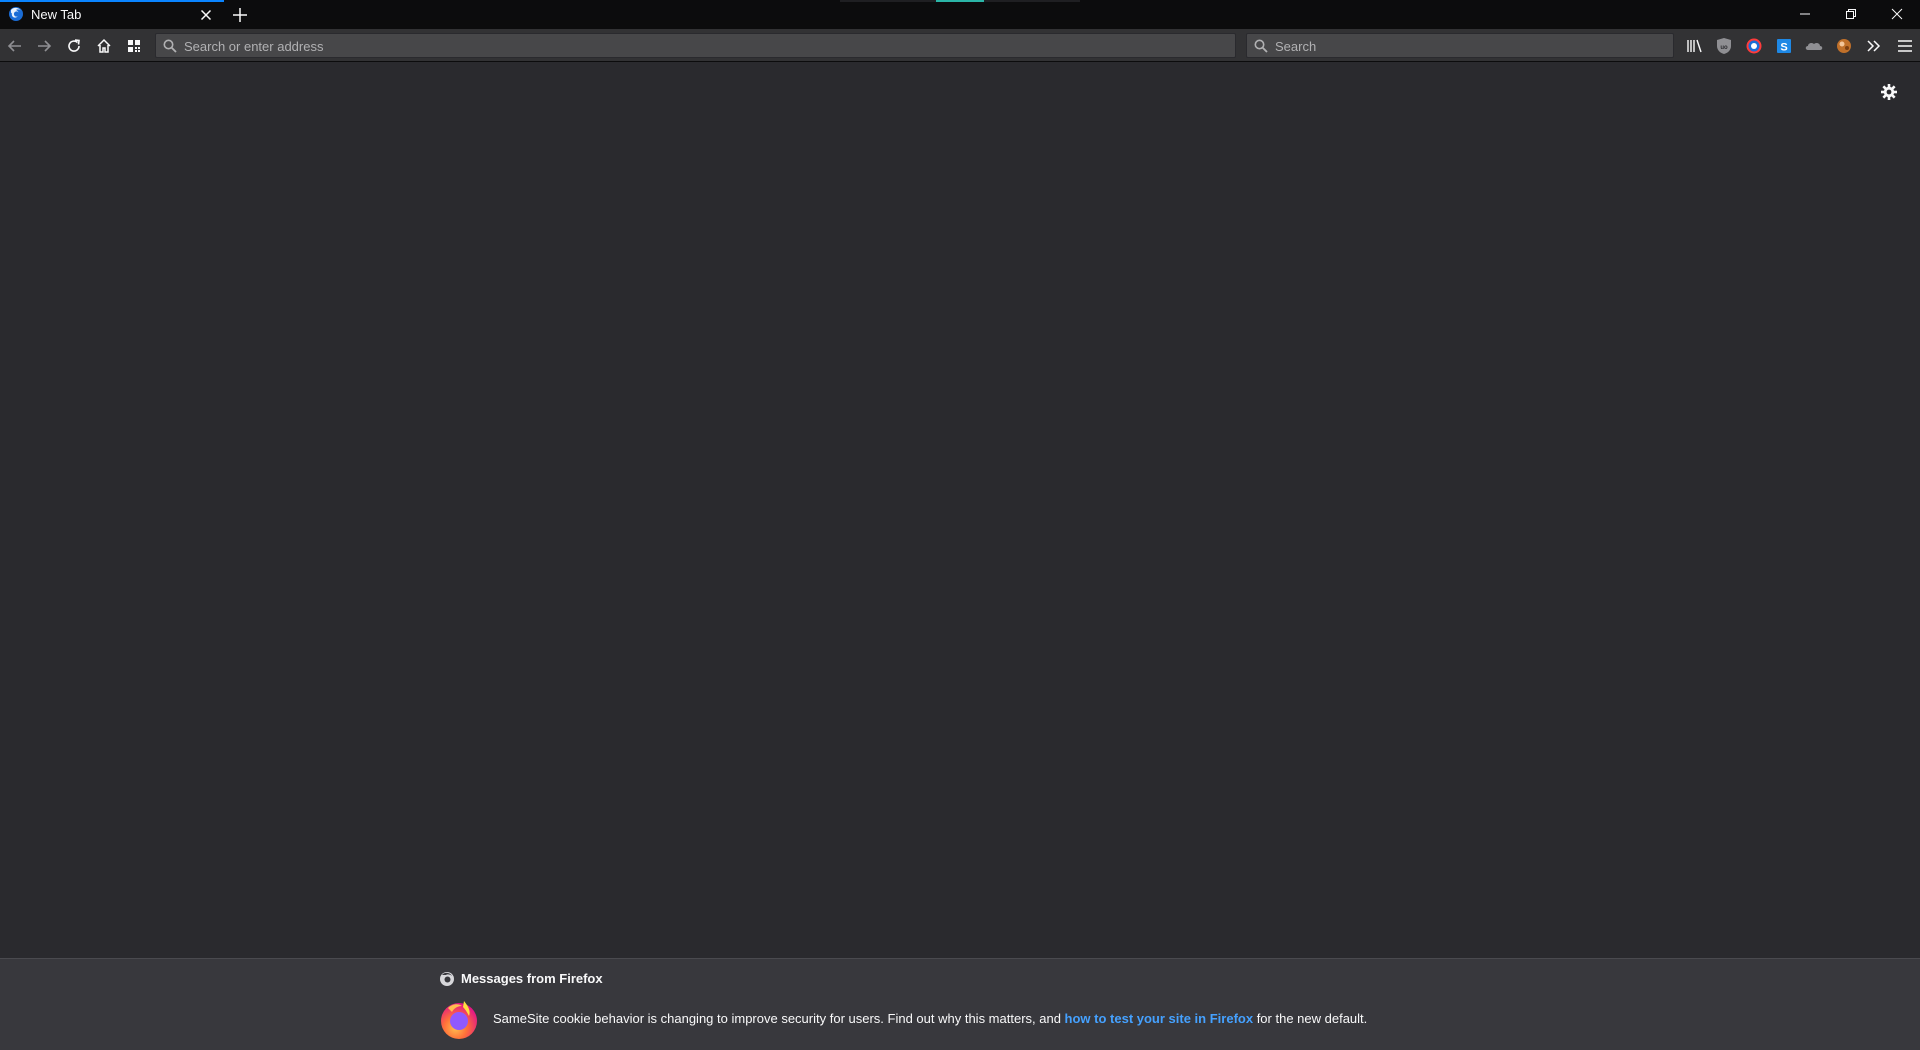  I want to click on back-icon, so click(14, 46).